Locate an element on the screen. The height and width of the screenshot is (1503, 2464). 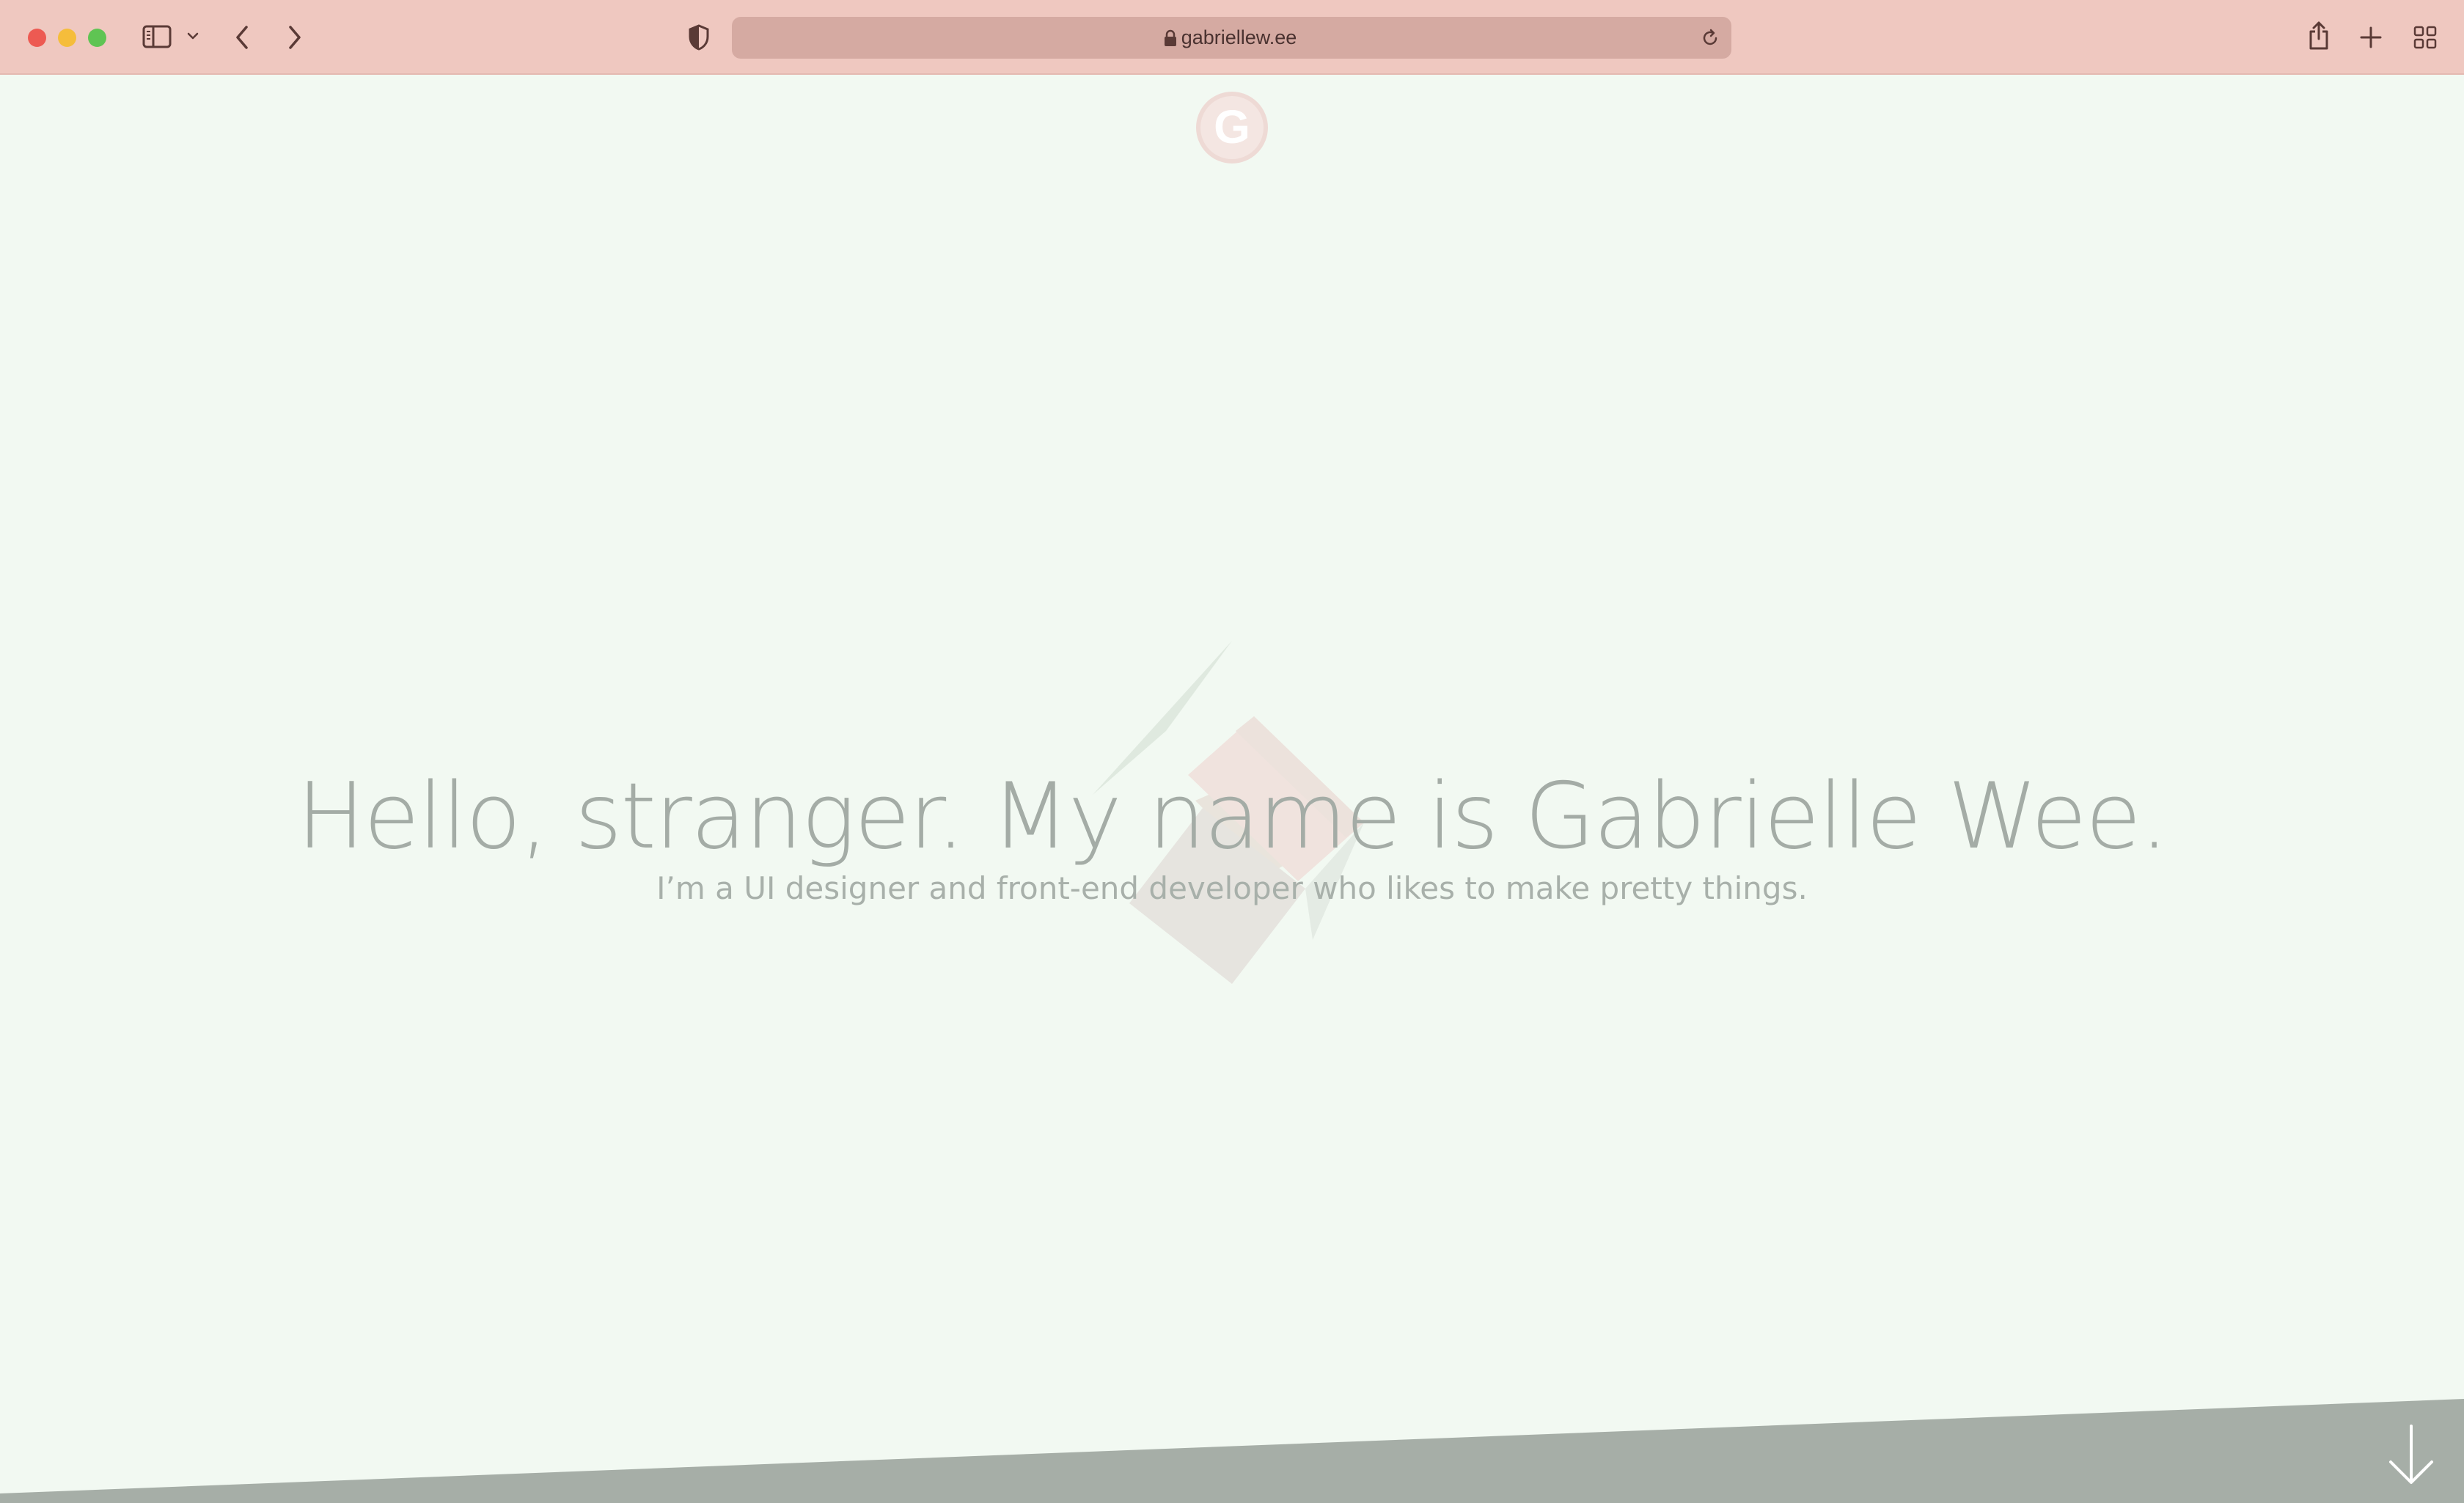
sidebar-toggle-icon is located at coordinates (157, 36).